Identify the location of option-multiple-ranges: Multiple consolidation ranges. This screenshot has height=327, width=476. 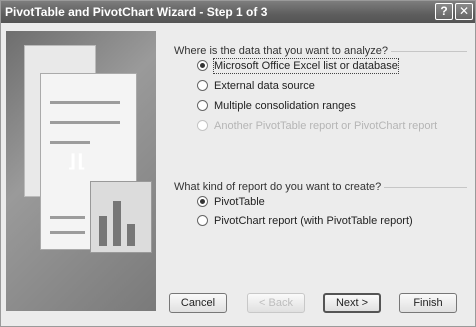
(332, 106).